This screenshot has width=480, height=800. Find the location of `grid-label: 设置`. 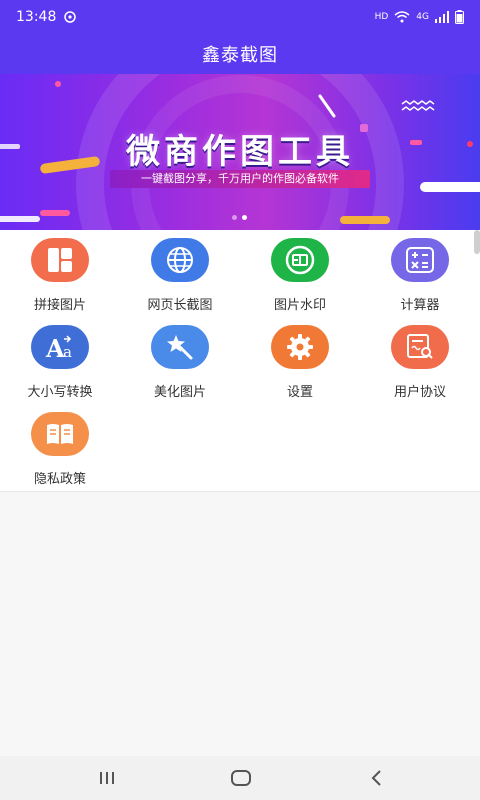

grid-label: 设置 is located at coordinates (299, 392).